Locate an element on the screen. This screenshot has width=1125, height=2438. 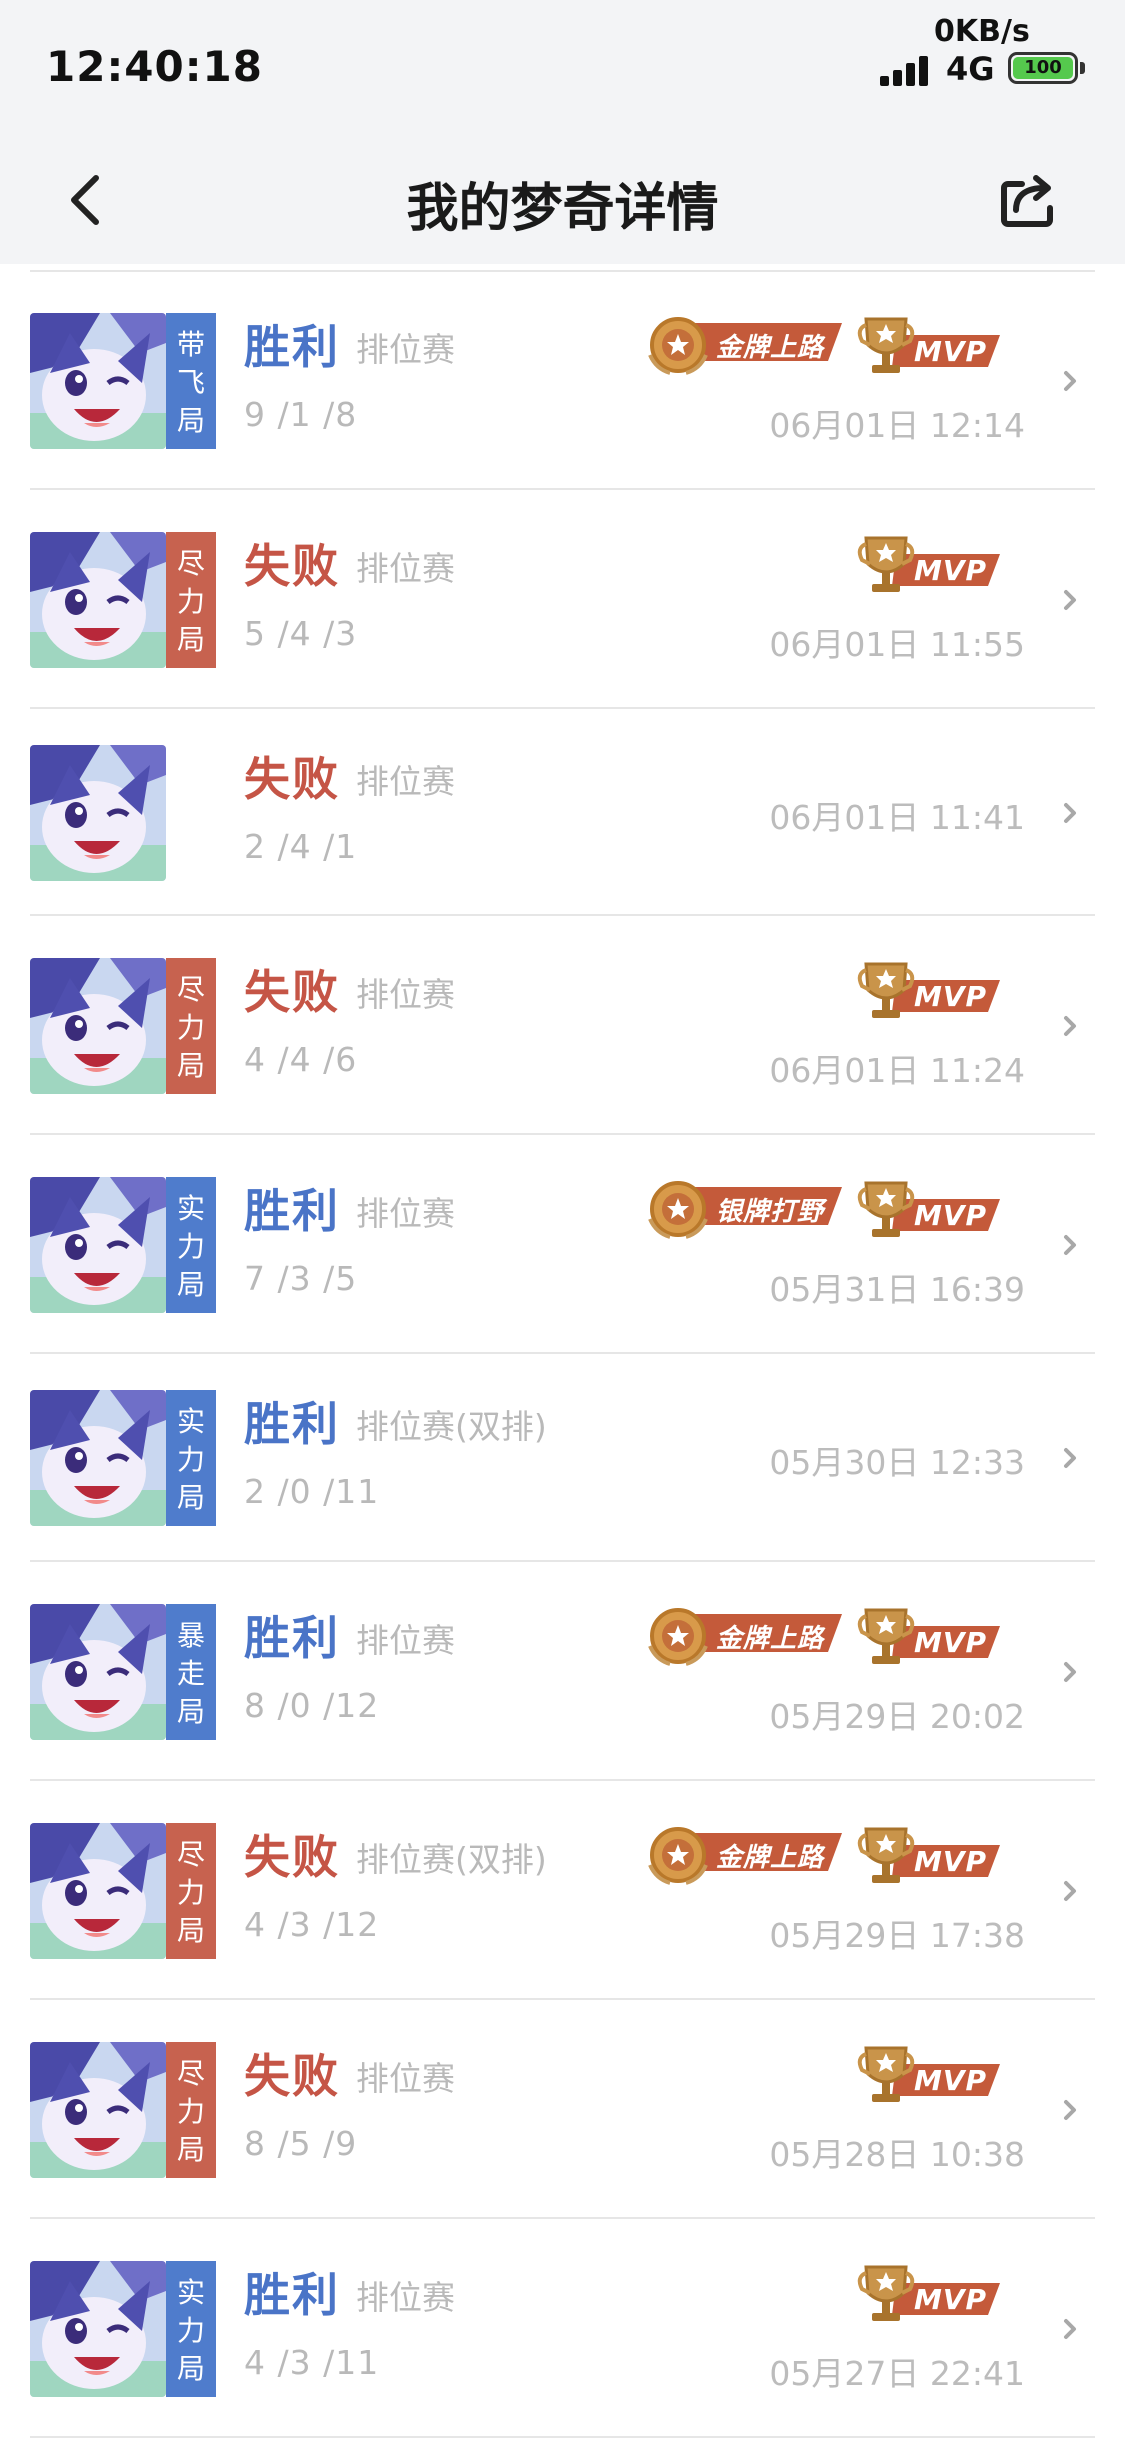
match-row: 尽力局失败 排位赛 4 /4 /6 06月01日 11:24 MVP is located at coordinates (562, 1025).